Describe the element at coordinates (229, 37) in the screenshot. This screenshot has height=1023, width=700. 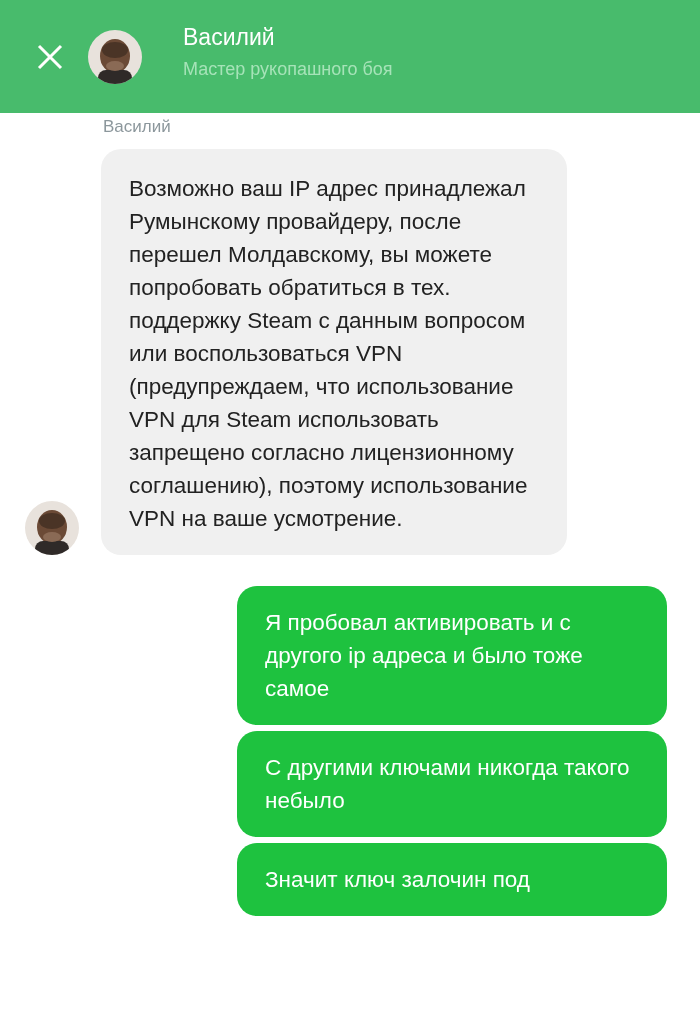
I see `contact-name: Василий` at that location.